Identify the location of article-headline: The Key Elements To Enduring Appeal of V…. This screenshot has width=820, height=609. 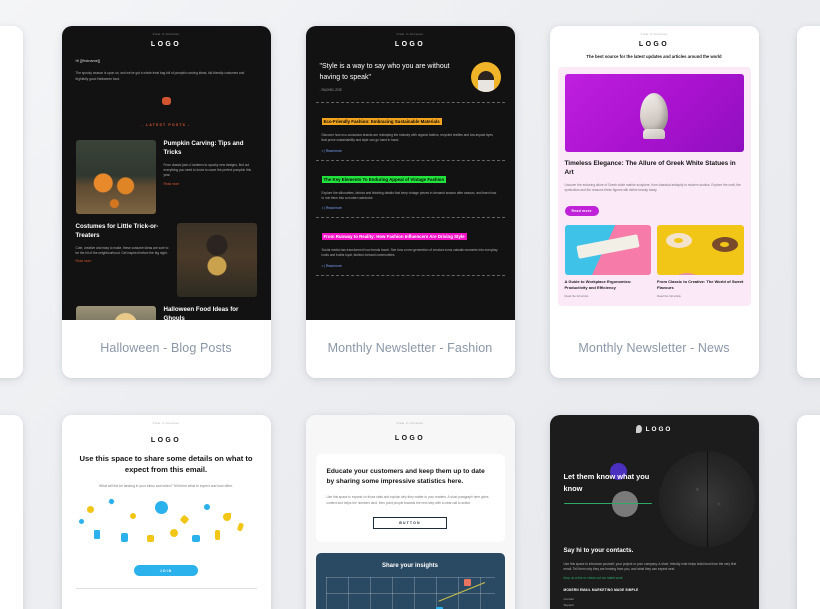
(384, 179).